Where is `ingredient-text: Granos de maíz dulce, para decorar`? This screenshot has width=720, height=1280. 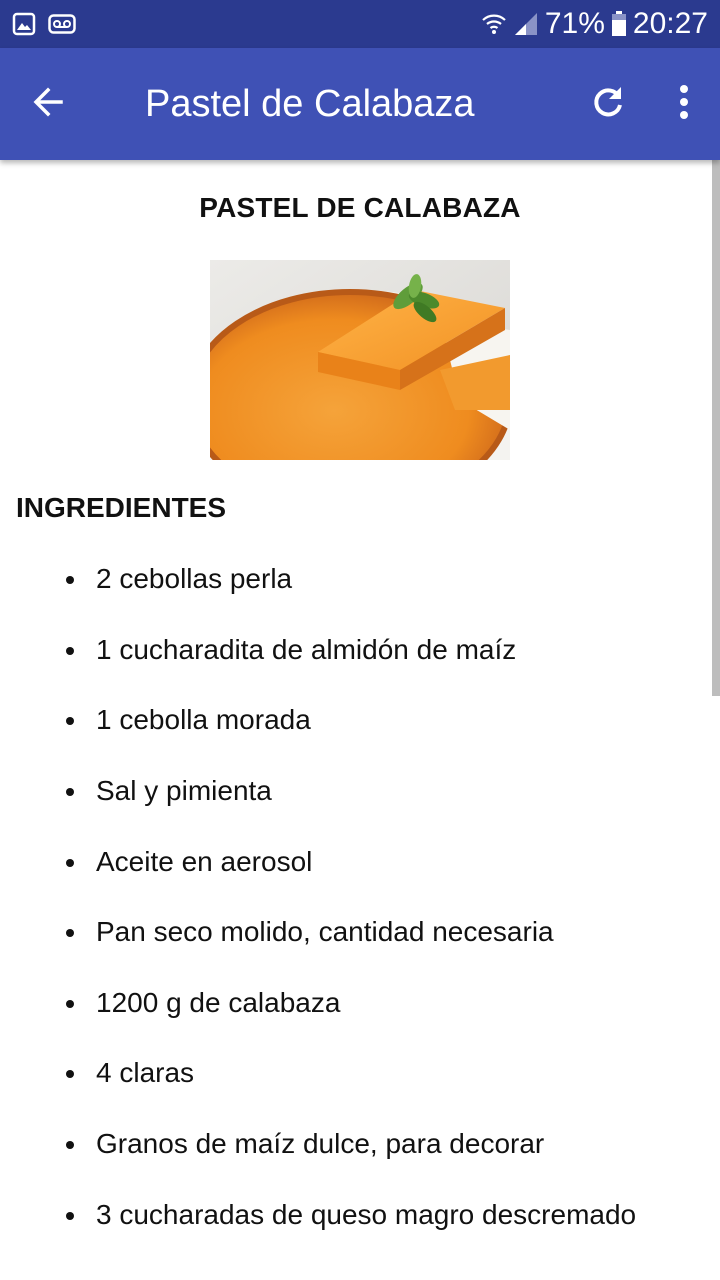
ingredient-text: Granos de maíz dulce, para decorar is located at coordinates (320, 1144).